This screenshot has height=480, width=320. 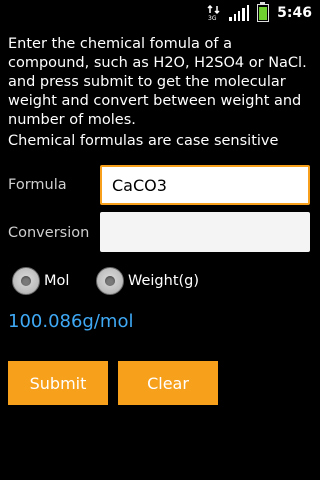 I want to click on data-3g-icon: 3G, so click(x=214, y=13).